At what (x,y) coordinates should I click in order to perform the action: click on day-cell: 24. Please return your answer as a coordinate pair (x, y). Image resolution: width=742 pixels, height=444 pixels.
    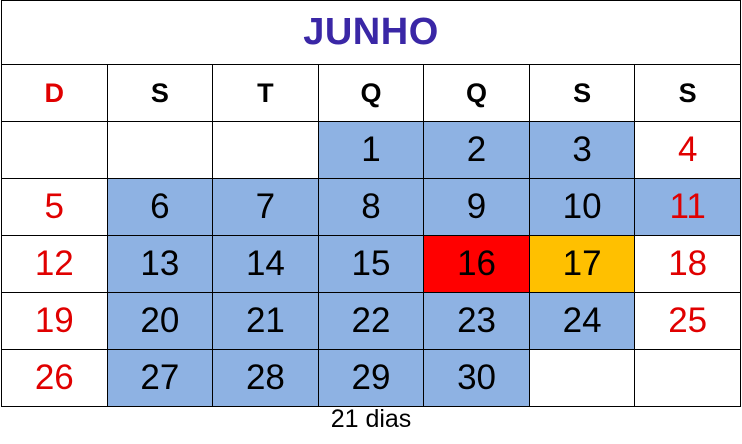
    Looking at the image, I should click on (582, 321).